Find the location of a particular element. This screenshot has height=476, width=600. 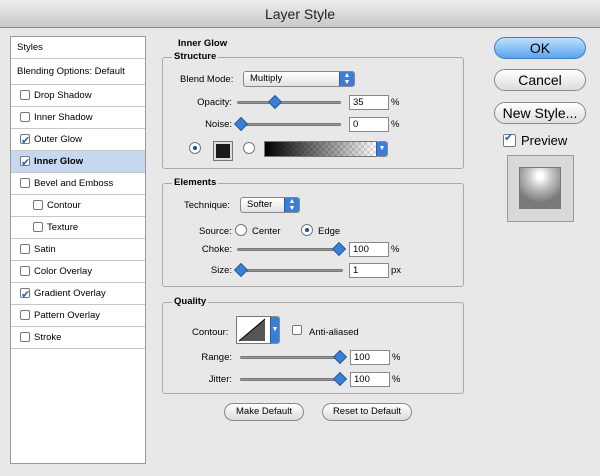

glow-gradient-picker is located at coordinates (320, 149).